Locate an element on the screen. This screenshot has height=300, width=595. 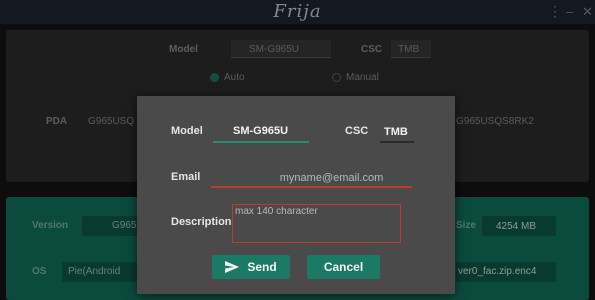
email-field is located at coordinates (311, 178).